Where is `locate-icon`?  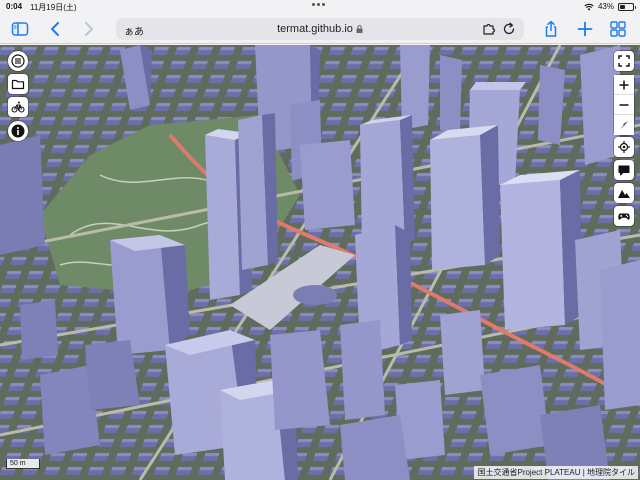 locate-icon is located at coordinates (624, 147).